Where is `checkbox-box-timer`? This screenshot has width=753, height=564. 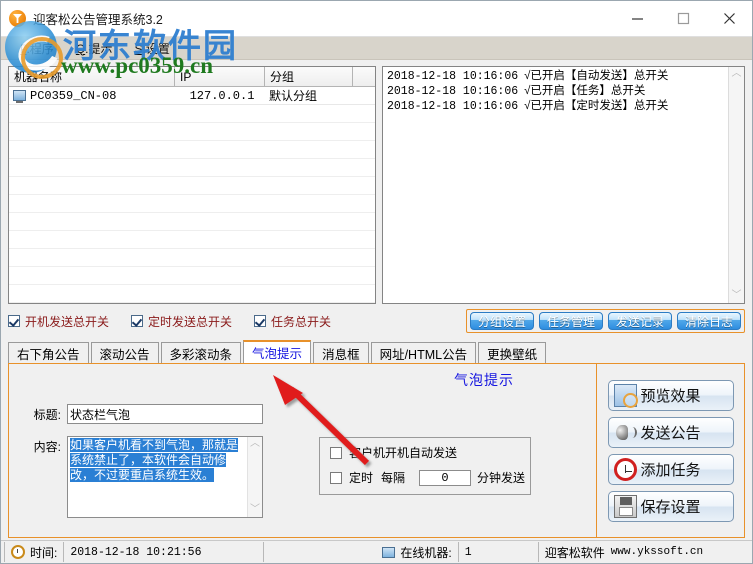 checkbox-box-timer is located at coordinates (336, 477).